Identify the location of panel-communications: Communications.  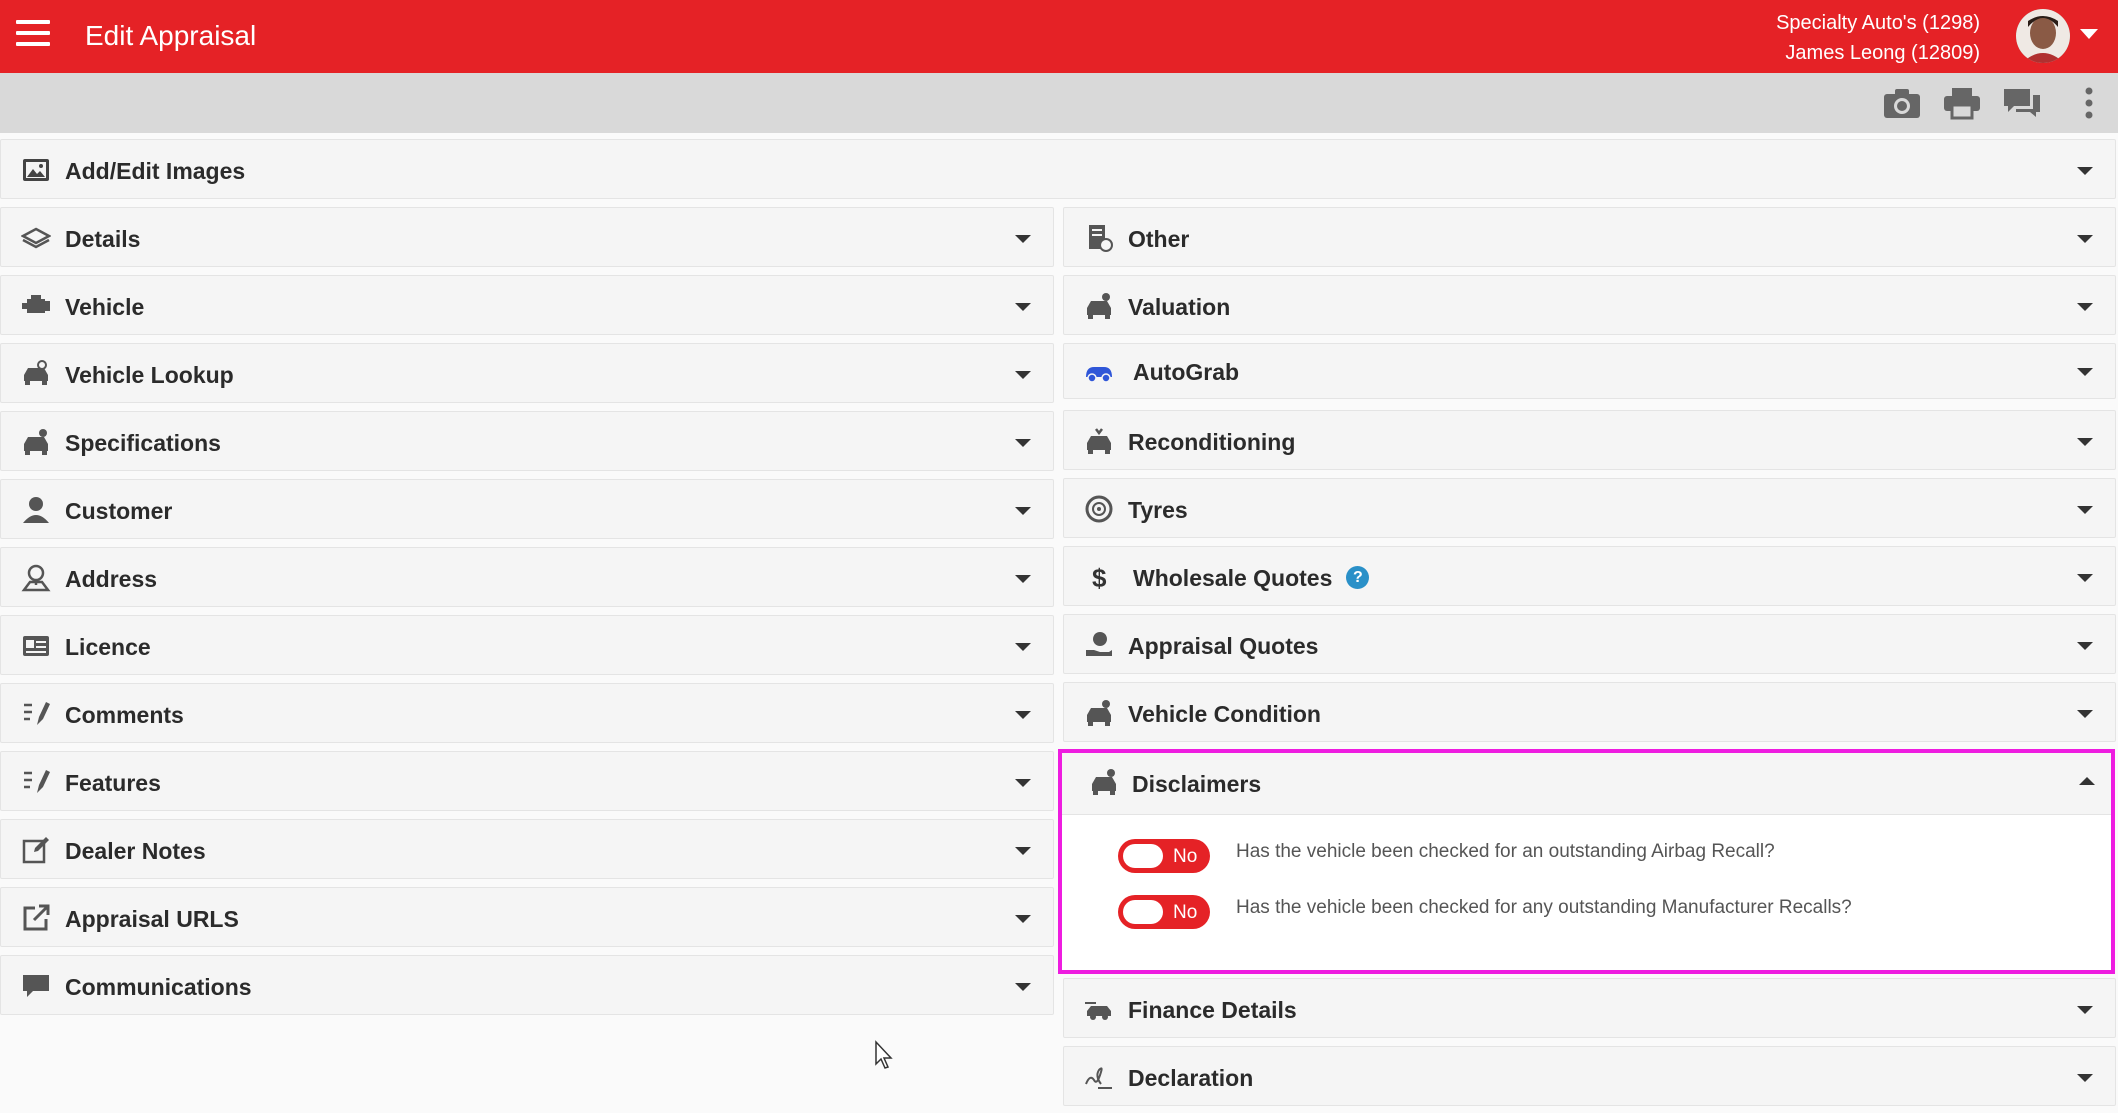
(527, 985).